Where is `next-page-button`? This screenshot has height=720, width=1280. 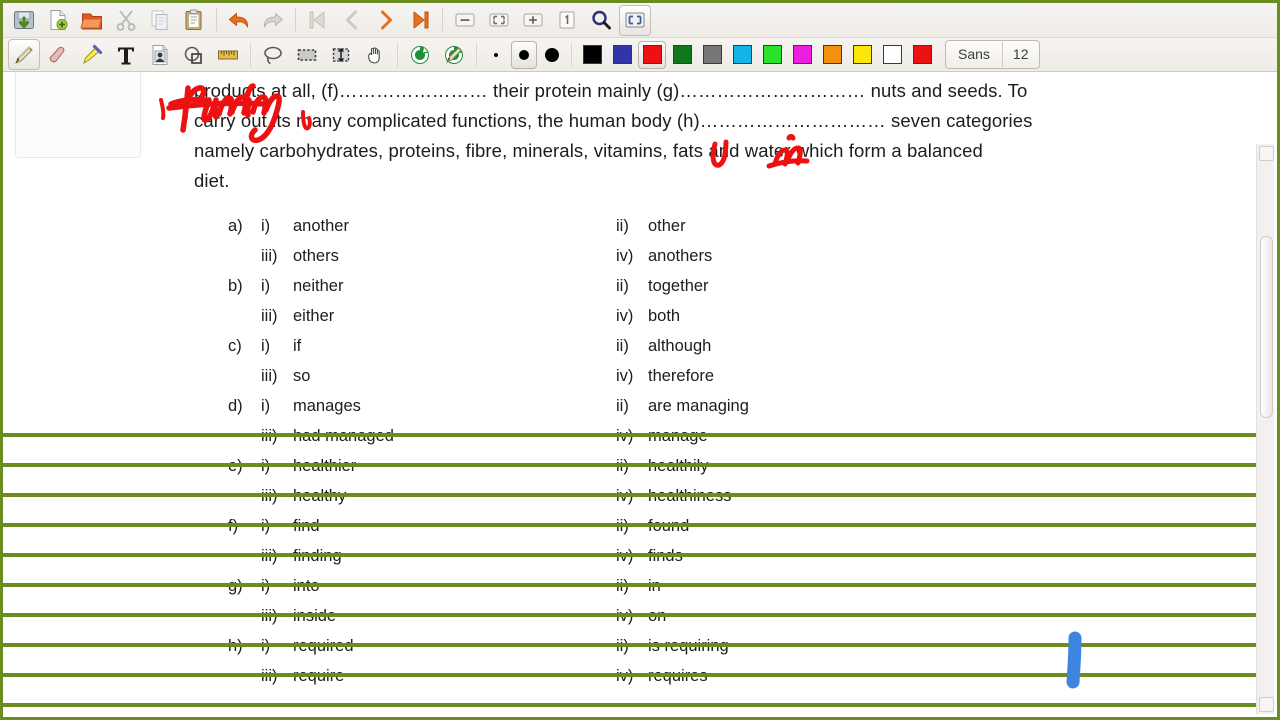
next-page-button is located at coordinates (386, 20).